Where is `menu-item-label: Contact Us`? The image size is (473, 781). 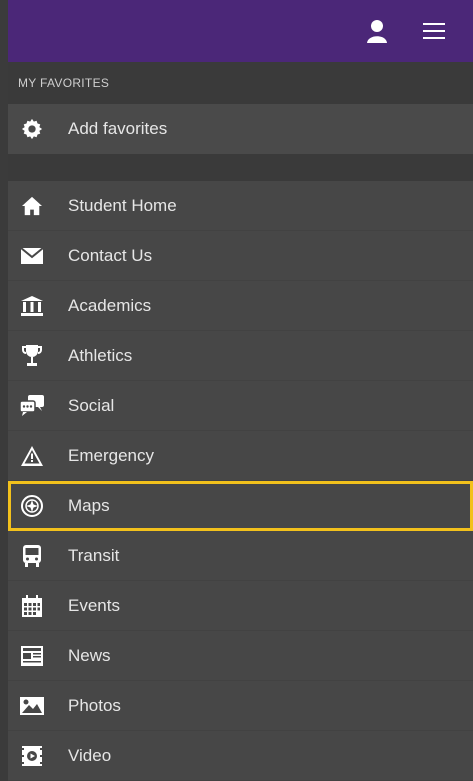 menu-item-label: Contact Us is located at coordinates (110, 255).